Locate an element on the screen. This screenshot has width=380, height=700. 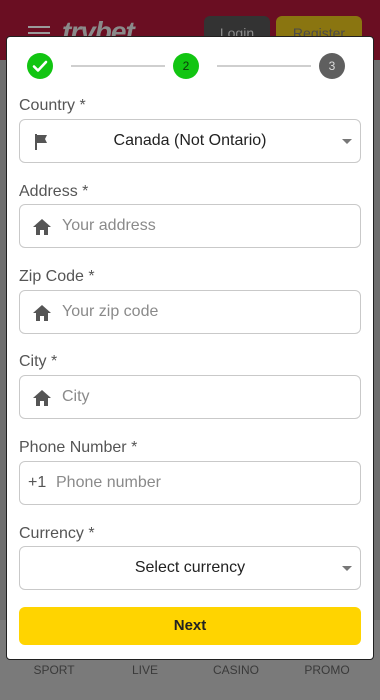
currency-label: Currency * is located at coordinates (57, 533).